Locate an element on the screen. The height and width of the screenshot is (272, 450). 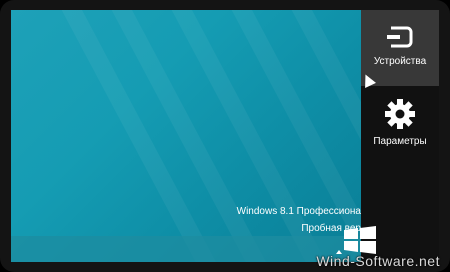
charm-settings: Параметры is located at coordinates (400, 126).